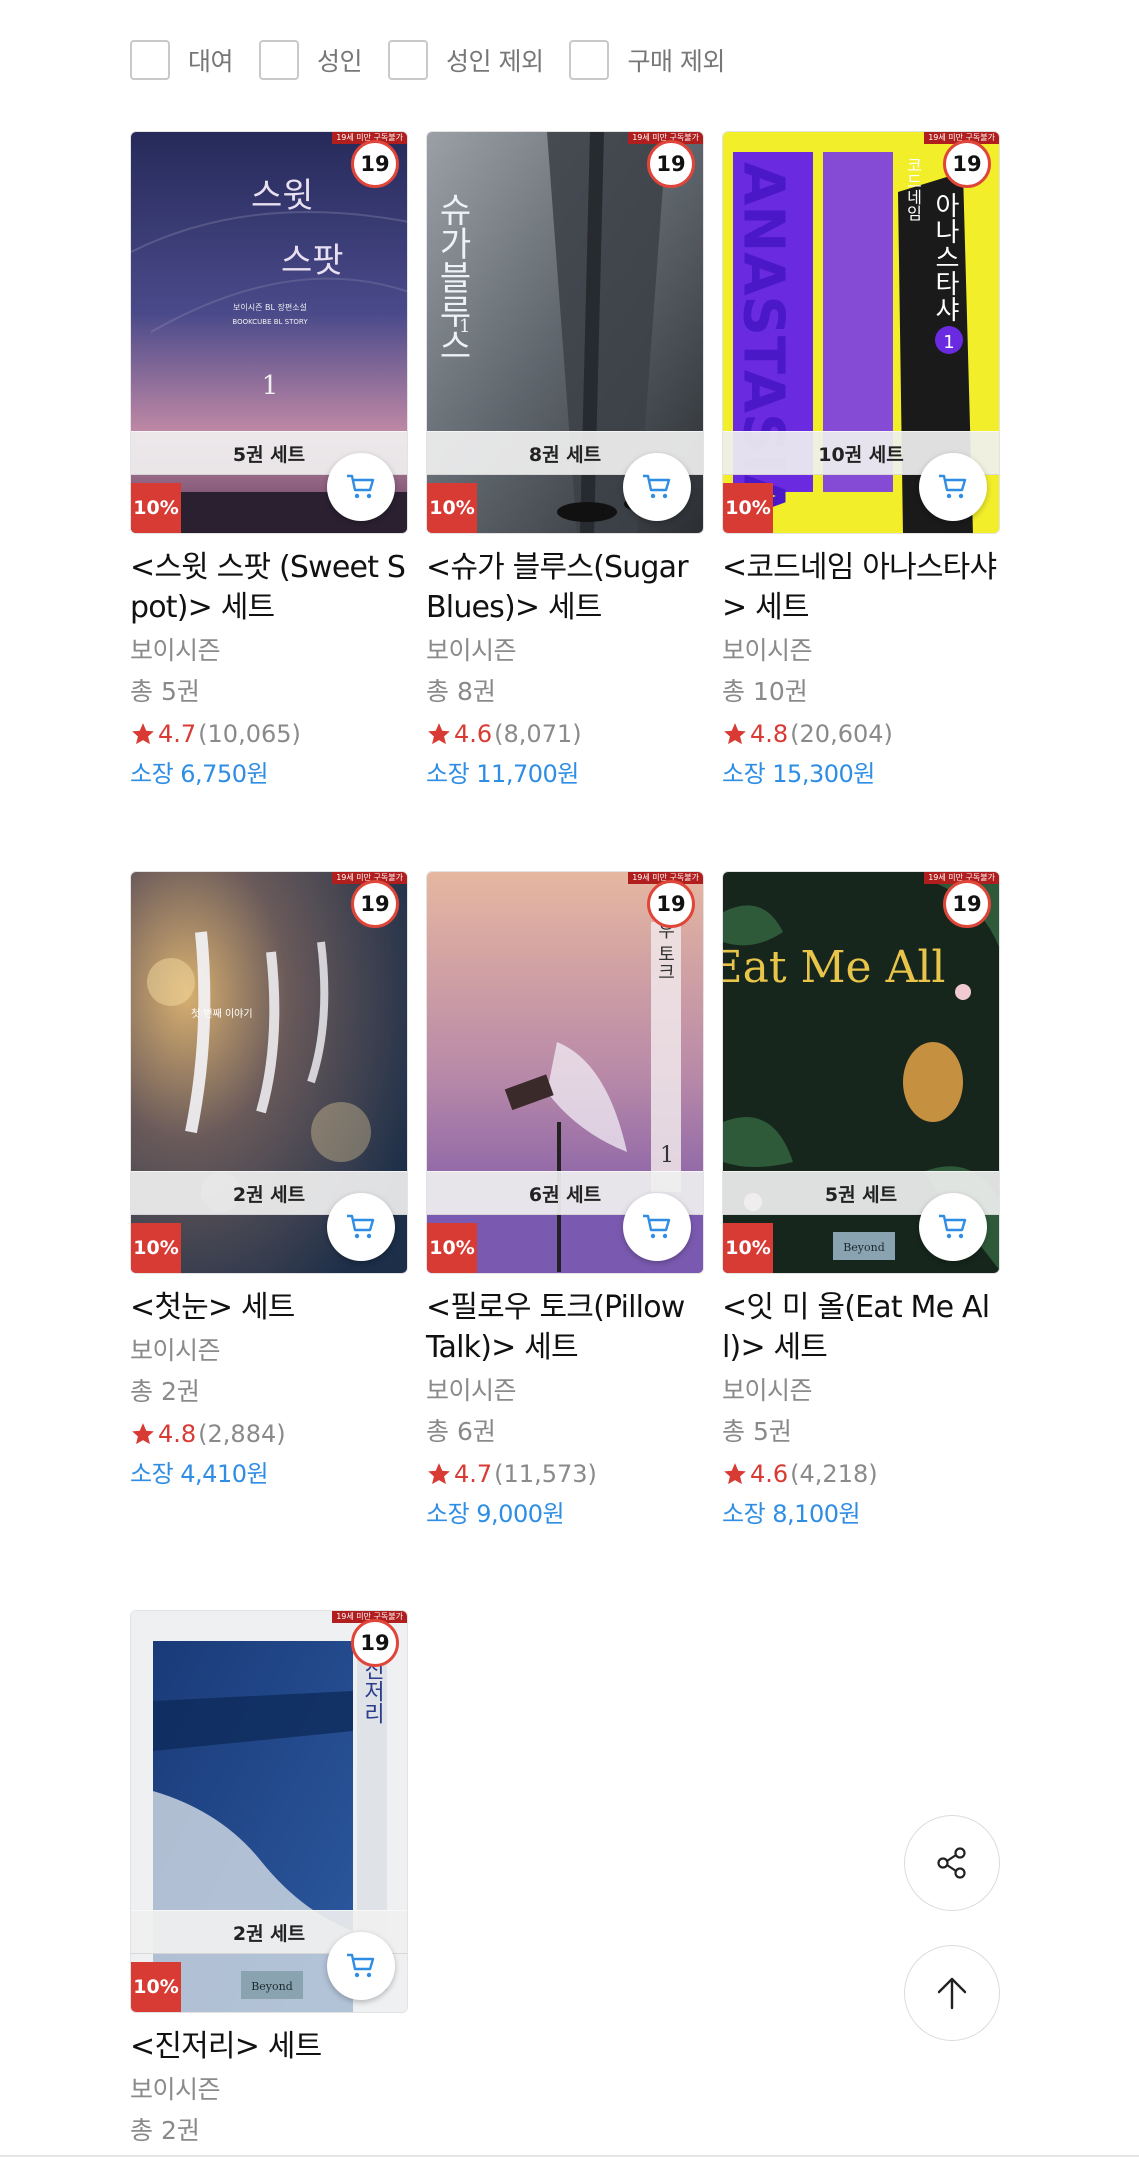  Describe the element at coordinates (861, 1328) in the screenshot. I see `book-title: <잇 미 올(Eat Me All)> 세트` at that location.